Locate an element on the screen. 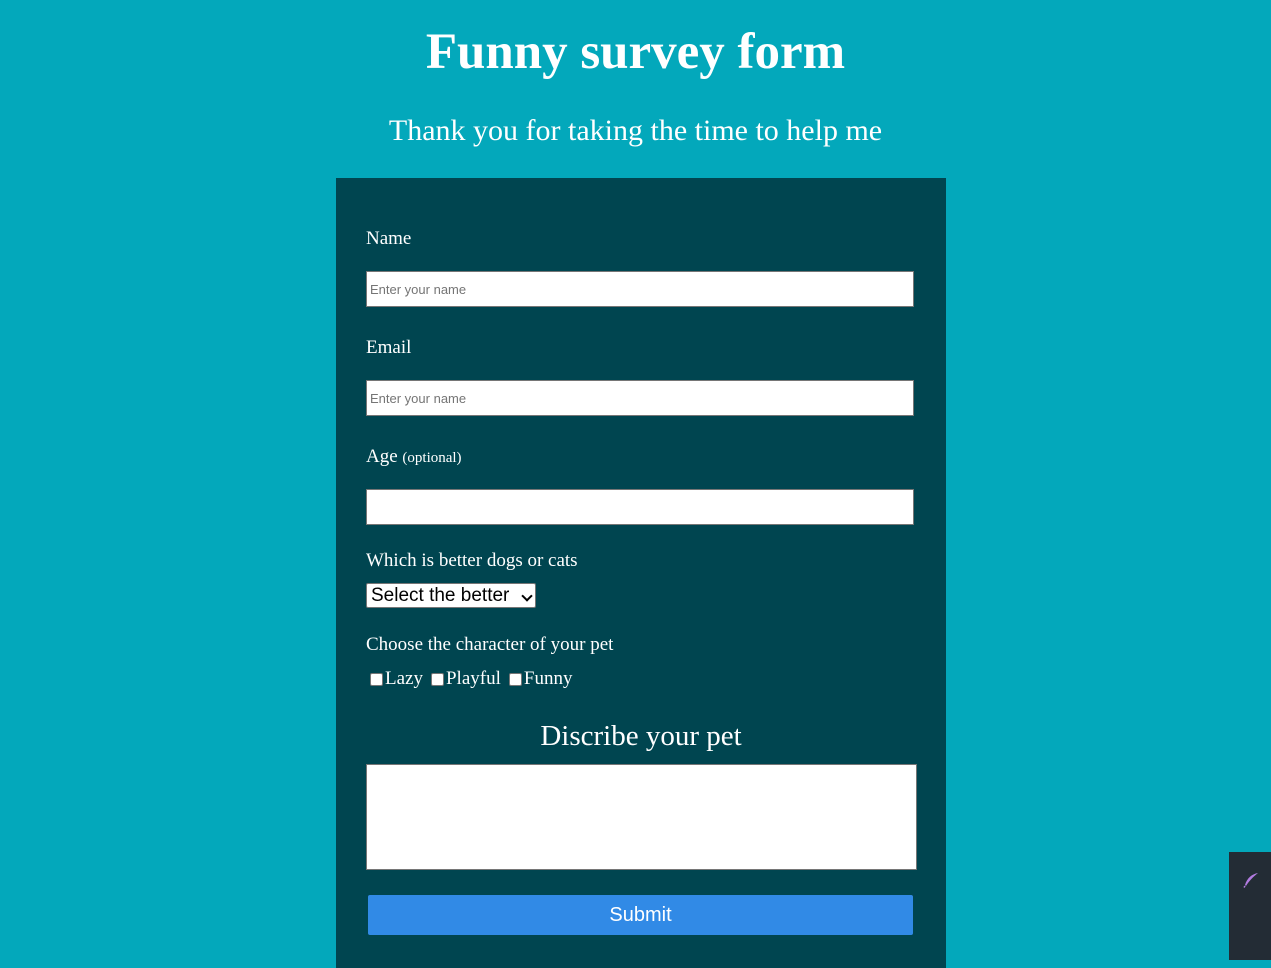 This screenshot has width=1271, height=968. submit-button: Submit is located at coordinates (640, 915).